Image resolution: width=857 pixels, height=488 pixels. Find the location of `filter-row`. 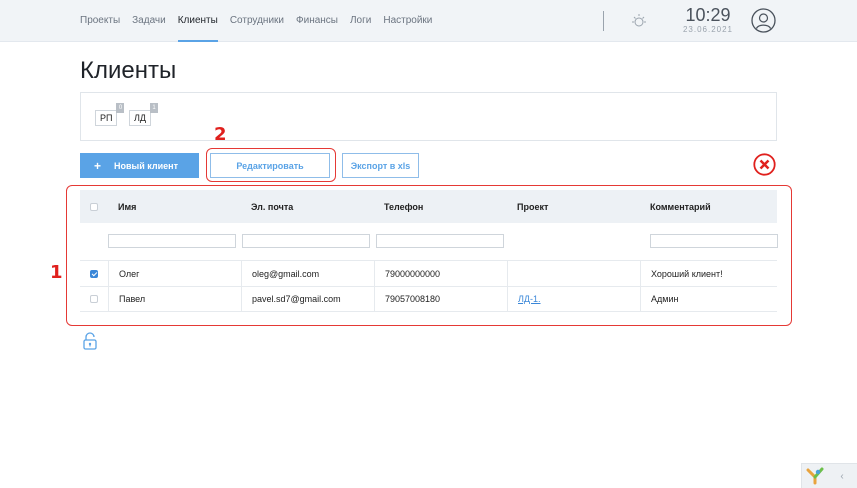

filter-row is located at coordinates (429, 241).